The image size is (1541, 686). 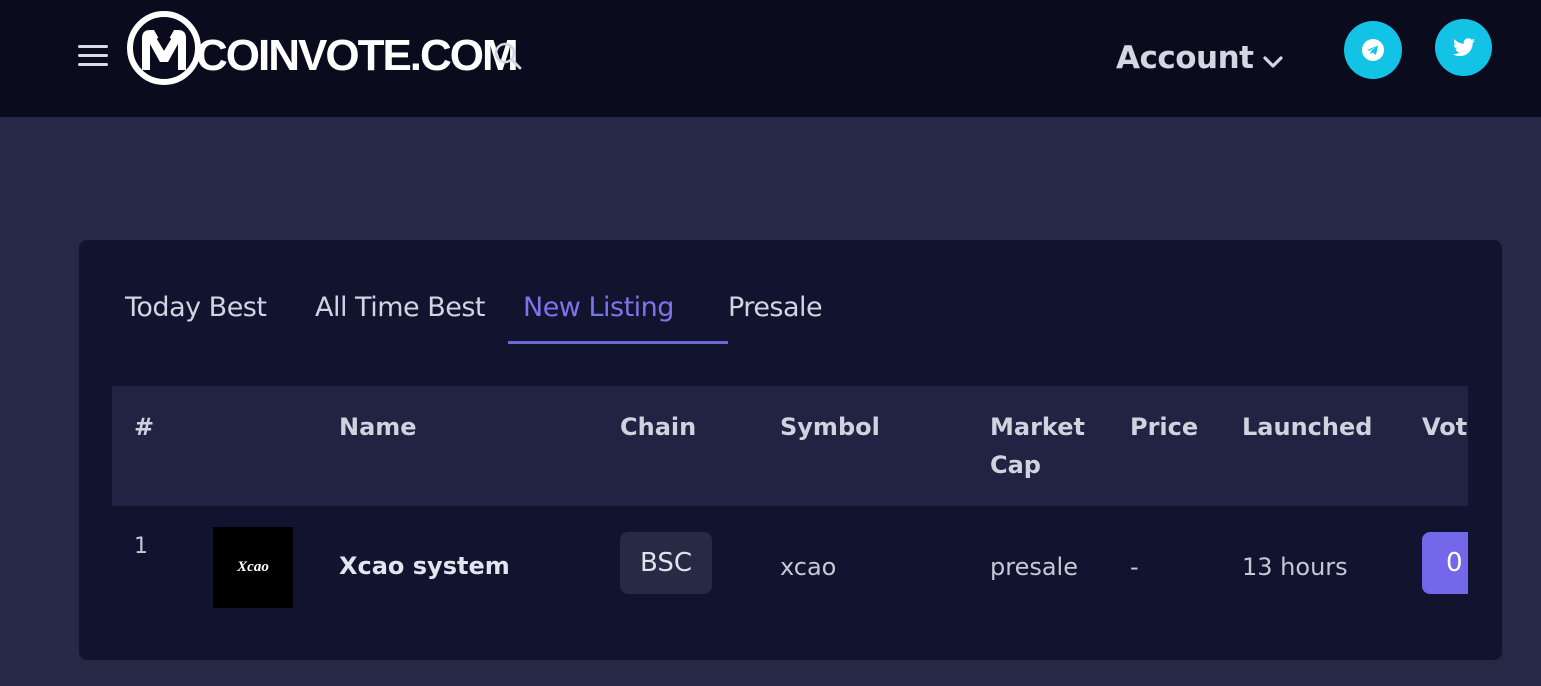 I want to click on logo-wordmark: COINVOTE.COM, so click(x=357, y=56).